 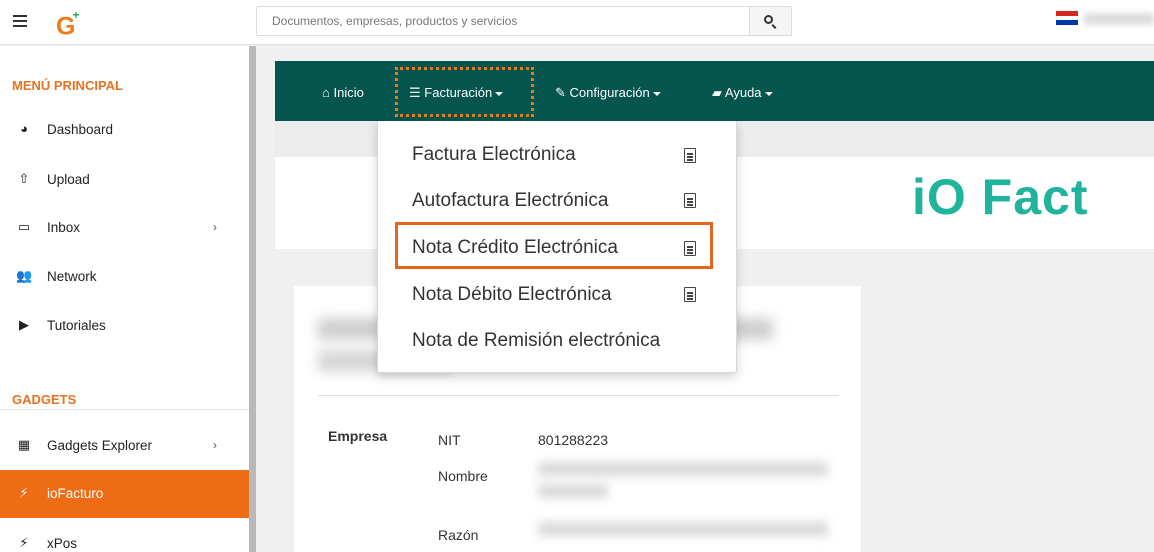 I want to click on sidebar-item-gadgets-explorer: ▦ Gadgets Explorer ›, so click(x=125, y=446).